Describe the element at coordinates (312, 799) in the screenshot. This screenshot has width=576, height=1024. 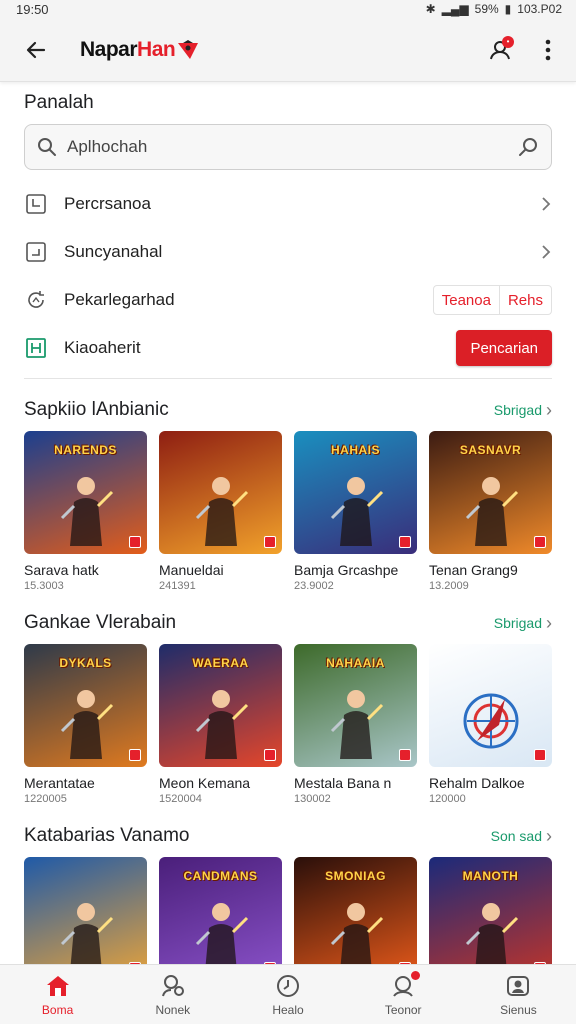
I see `game-stat: 130002` at that location.